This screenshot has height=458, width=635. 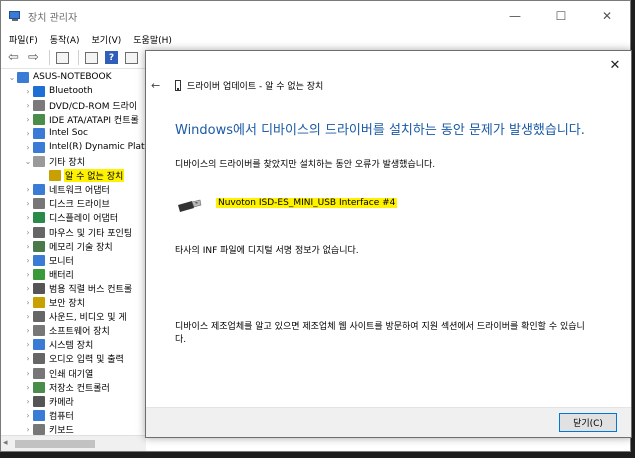 I want to click on tree-item: › 컴퓨터, so click(x=49, y=415).